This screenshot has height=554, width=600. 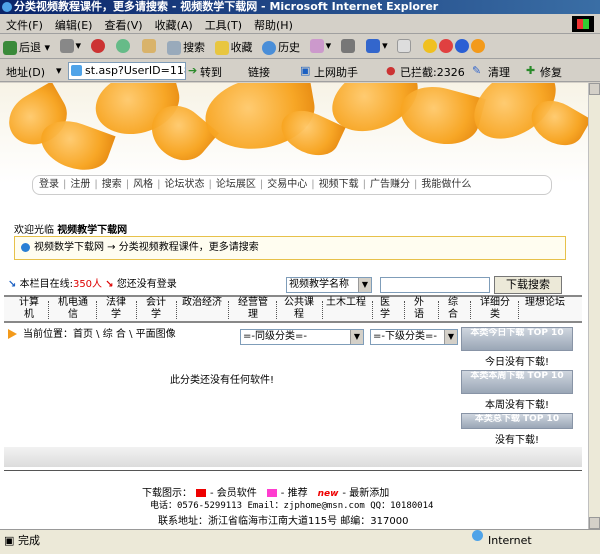 I want to click on mail-icon, so click(x=316, y=46).